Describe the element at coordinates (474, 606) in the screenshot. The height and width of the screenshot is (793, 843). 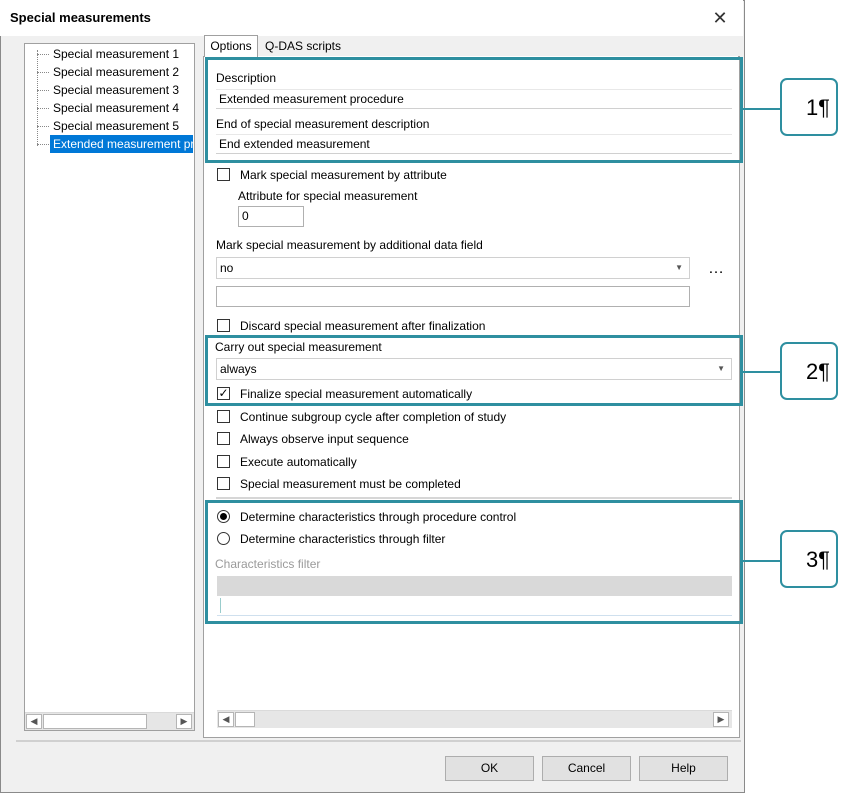
I see `filter-grid-row` at that location.